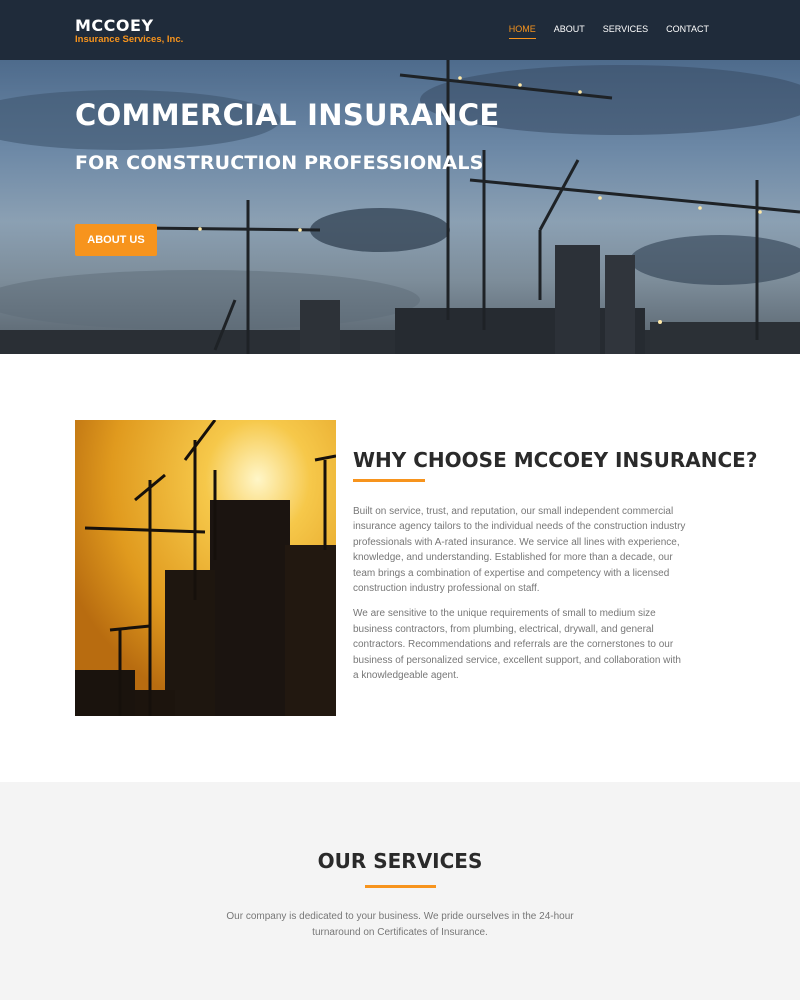  Describe the element at coordinates (400, 886) in the screenshot. I see `services-title-divider` at that location.